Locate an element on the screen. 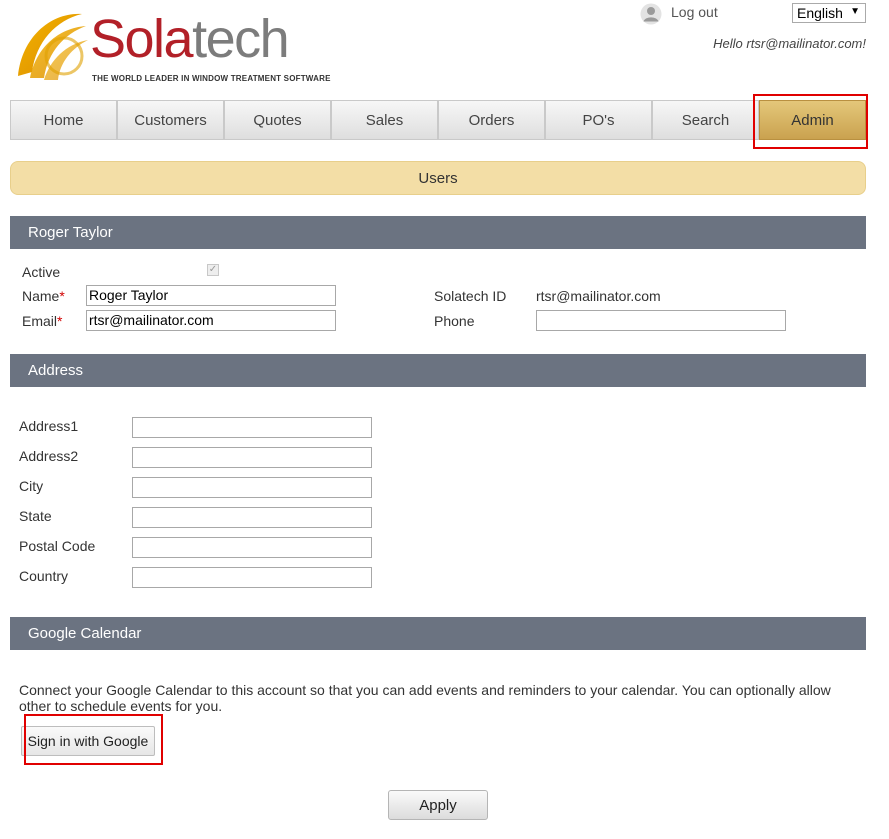  phone-field is located at coordinates (661, 320).